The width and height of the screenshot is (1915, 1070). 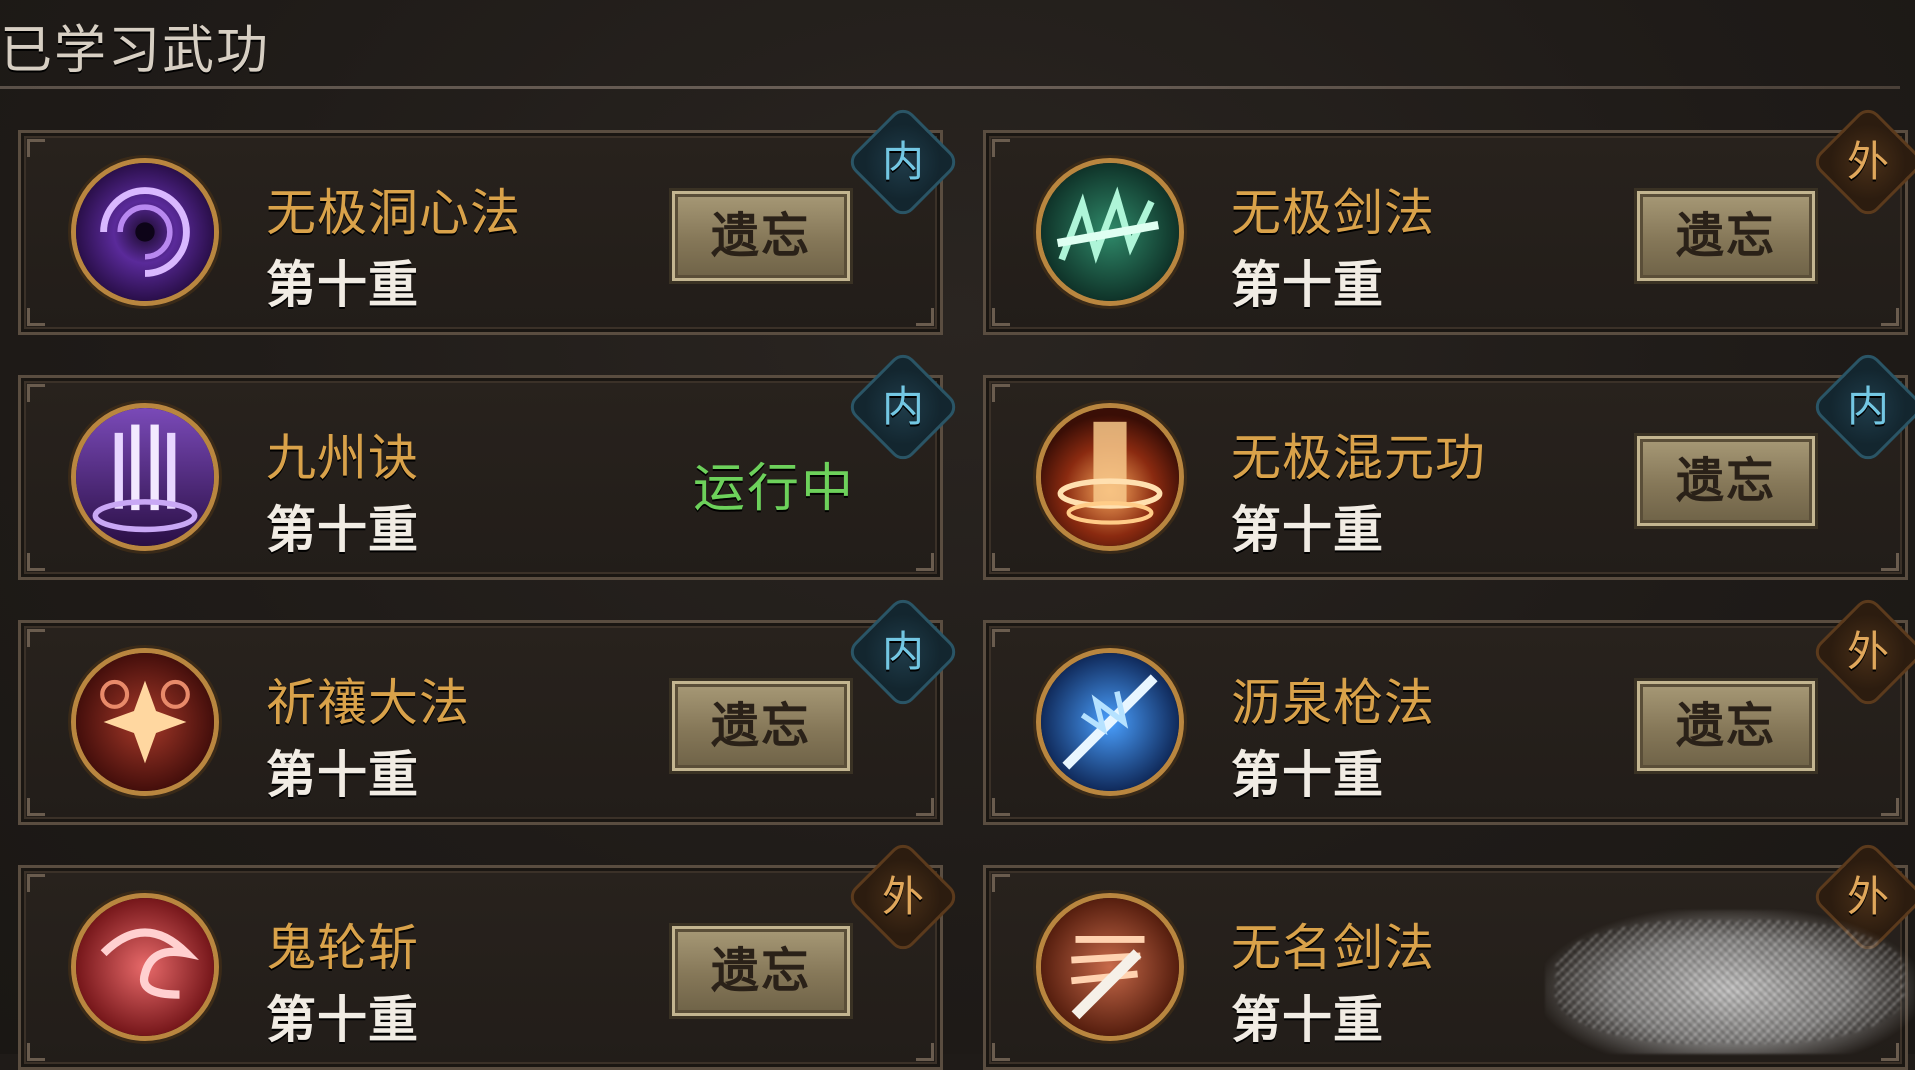 I want to click on skill-name: 祈禳大法, so click(x=368, y=703).